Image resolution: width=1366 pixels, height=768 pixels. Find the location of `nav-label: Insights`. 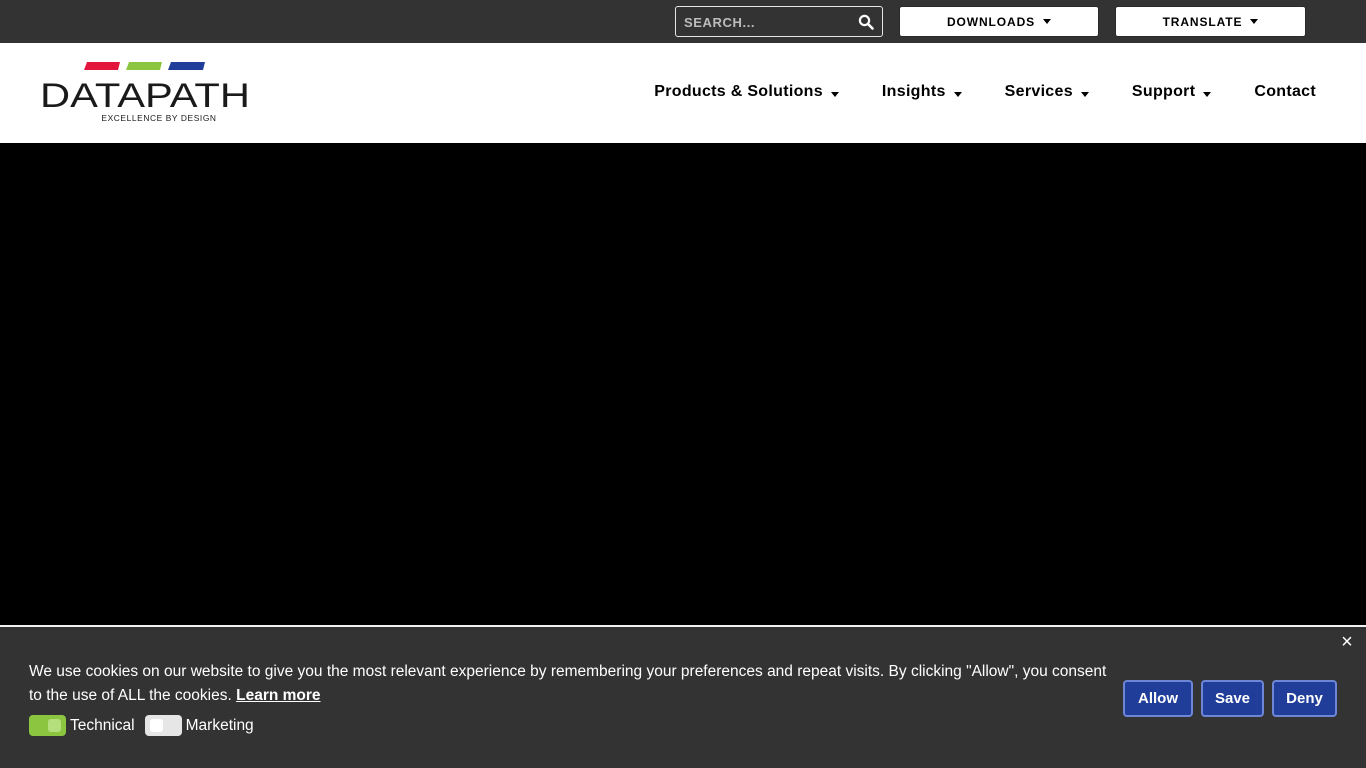

nav-label: Insights is located at coordinates (913, 91).